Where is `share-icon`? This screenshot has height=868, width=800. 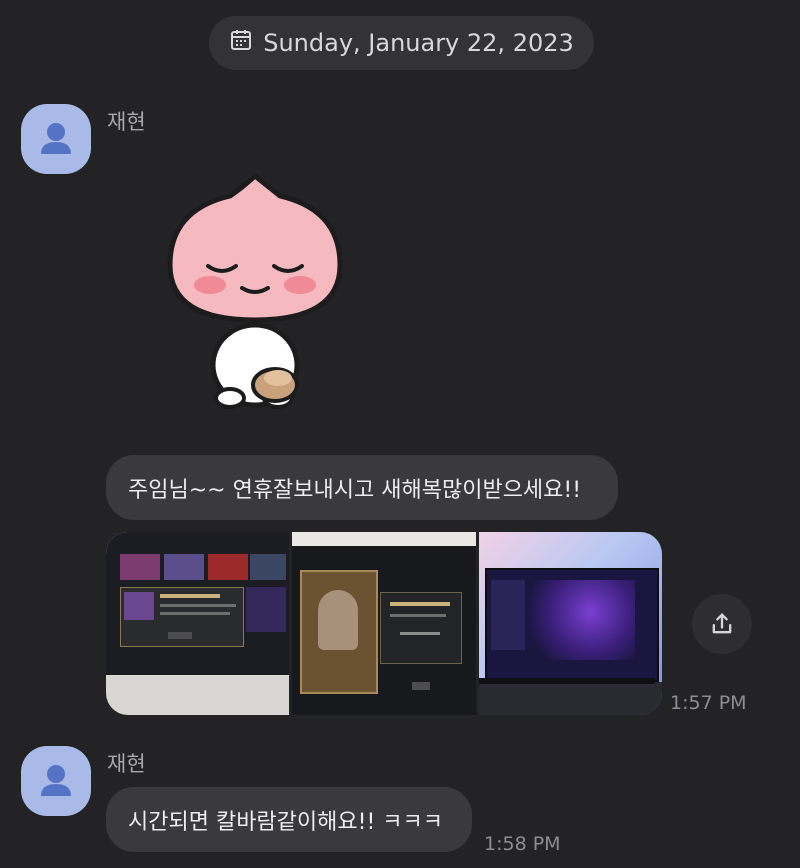 share-icon is located at coordinates (722, 623).